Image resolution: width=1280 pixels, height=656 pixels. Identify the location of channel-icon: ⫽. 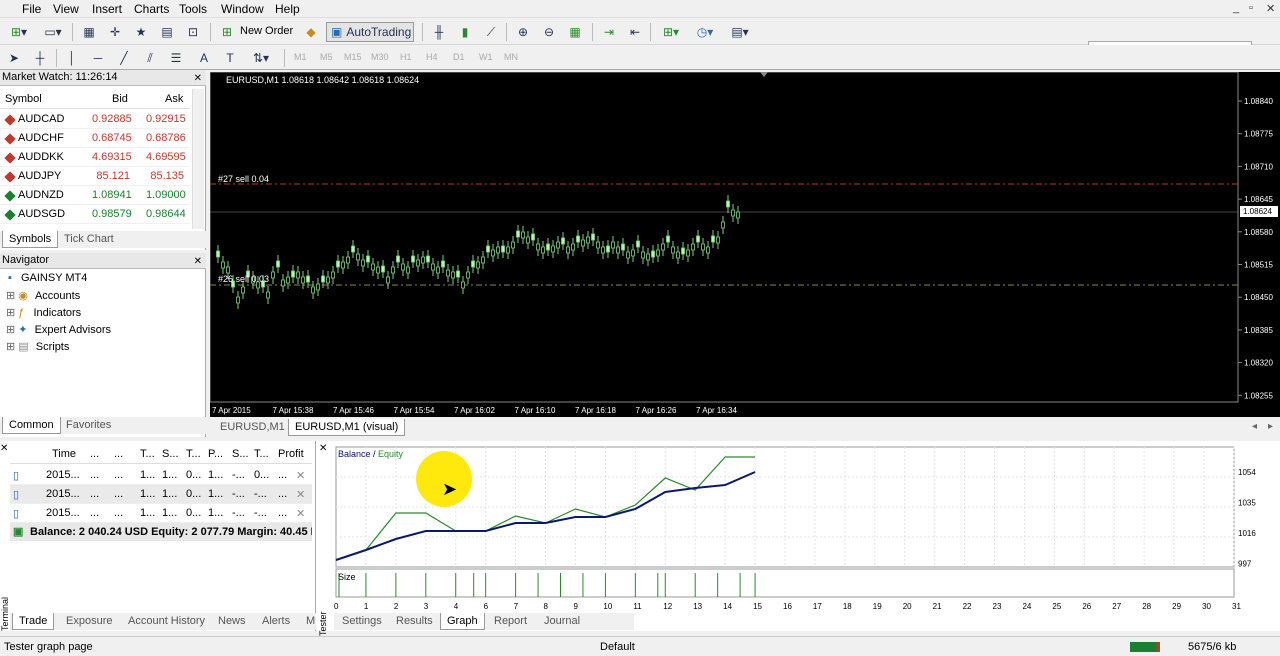
(150, 58).